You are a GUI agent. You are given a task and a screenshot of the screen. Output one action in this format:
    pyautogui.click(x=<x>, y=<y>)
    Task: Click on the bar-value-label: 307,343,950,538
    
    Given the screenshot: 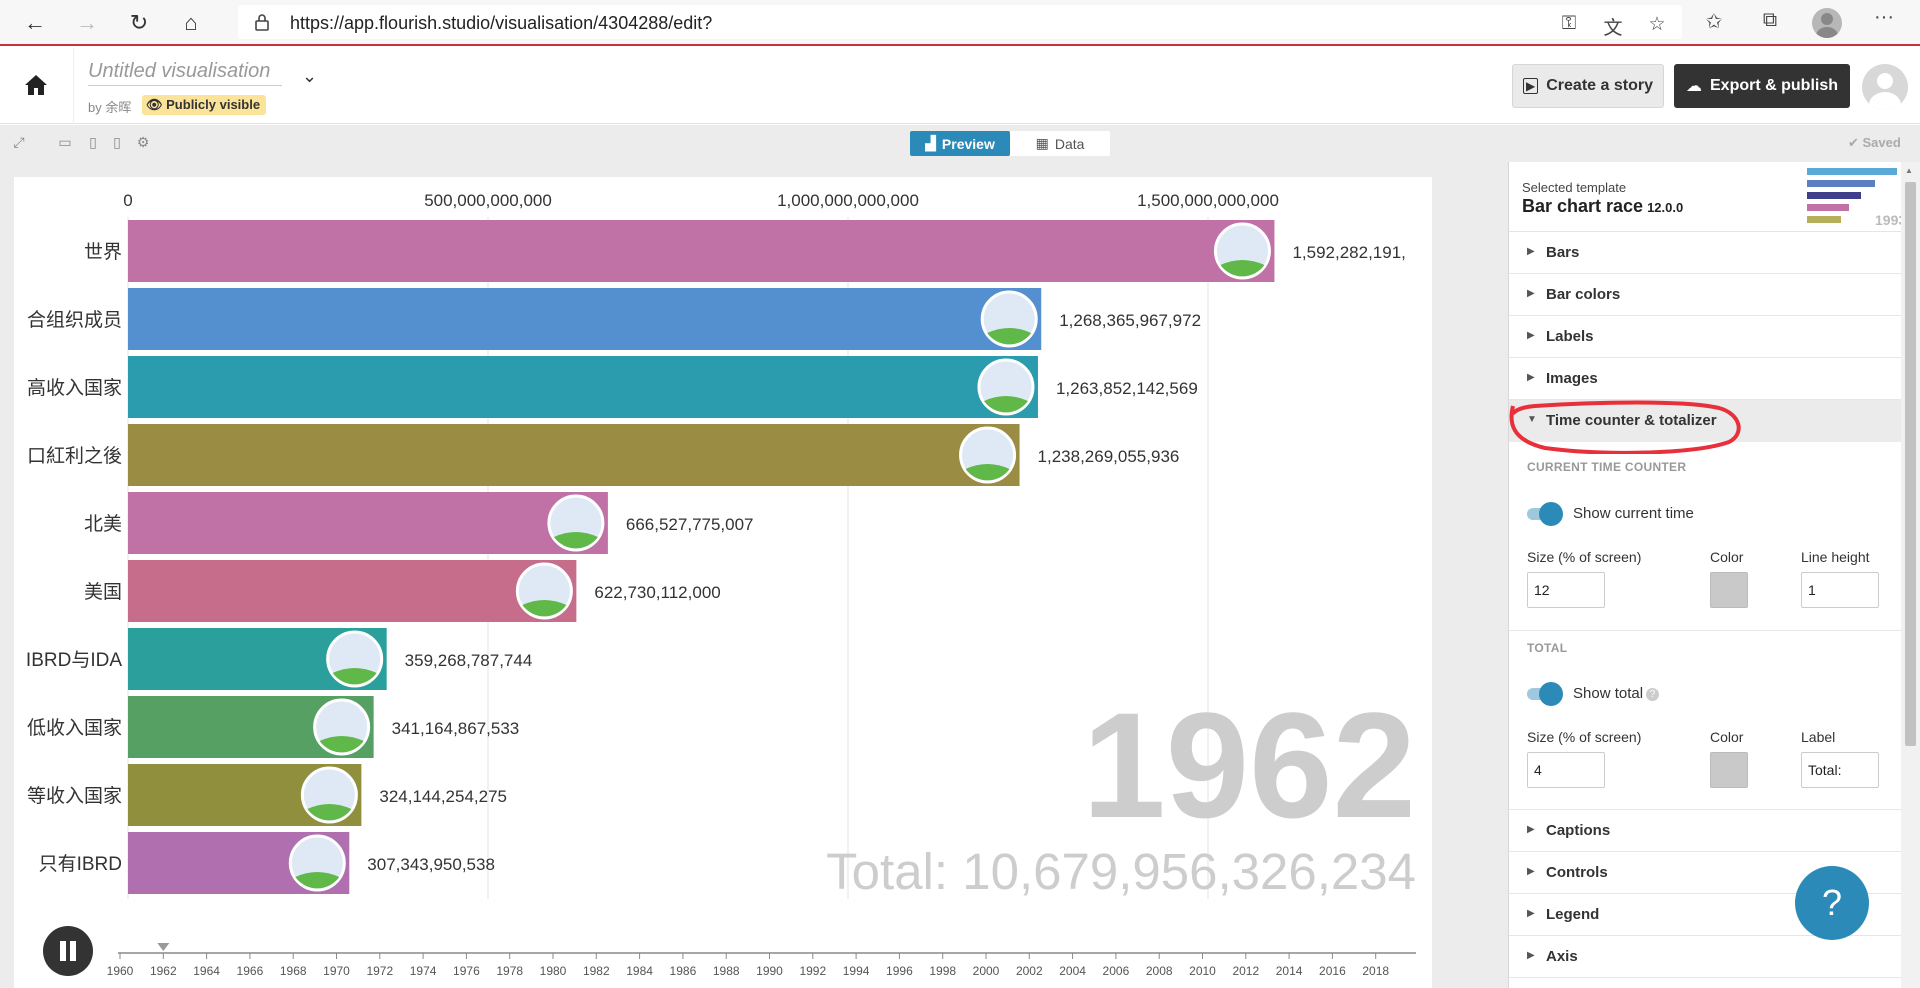 What is the action you would take?
    pyautogui.click(x=431, y=864)
    